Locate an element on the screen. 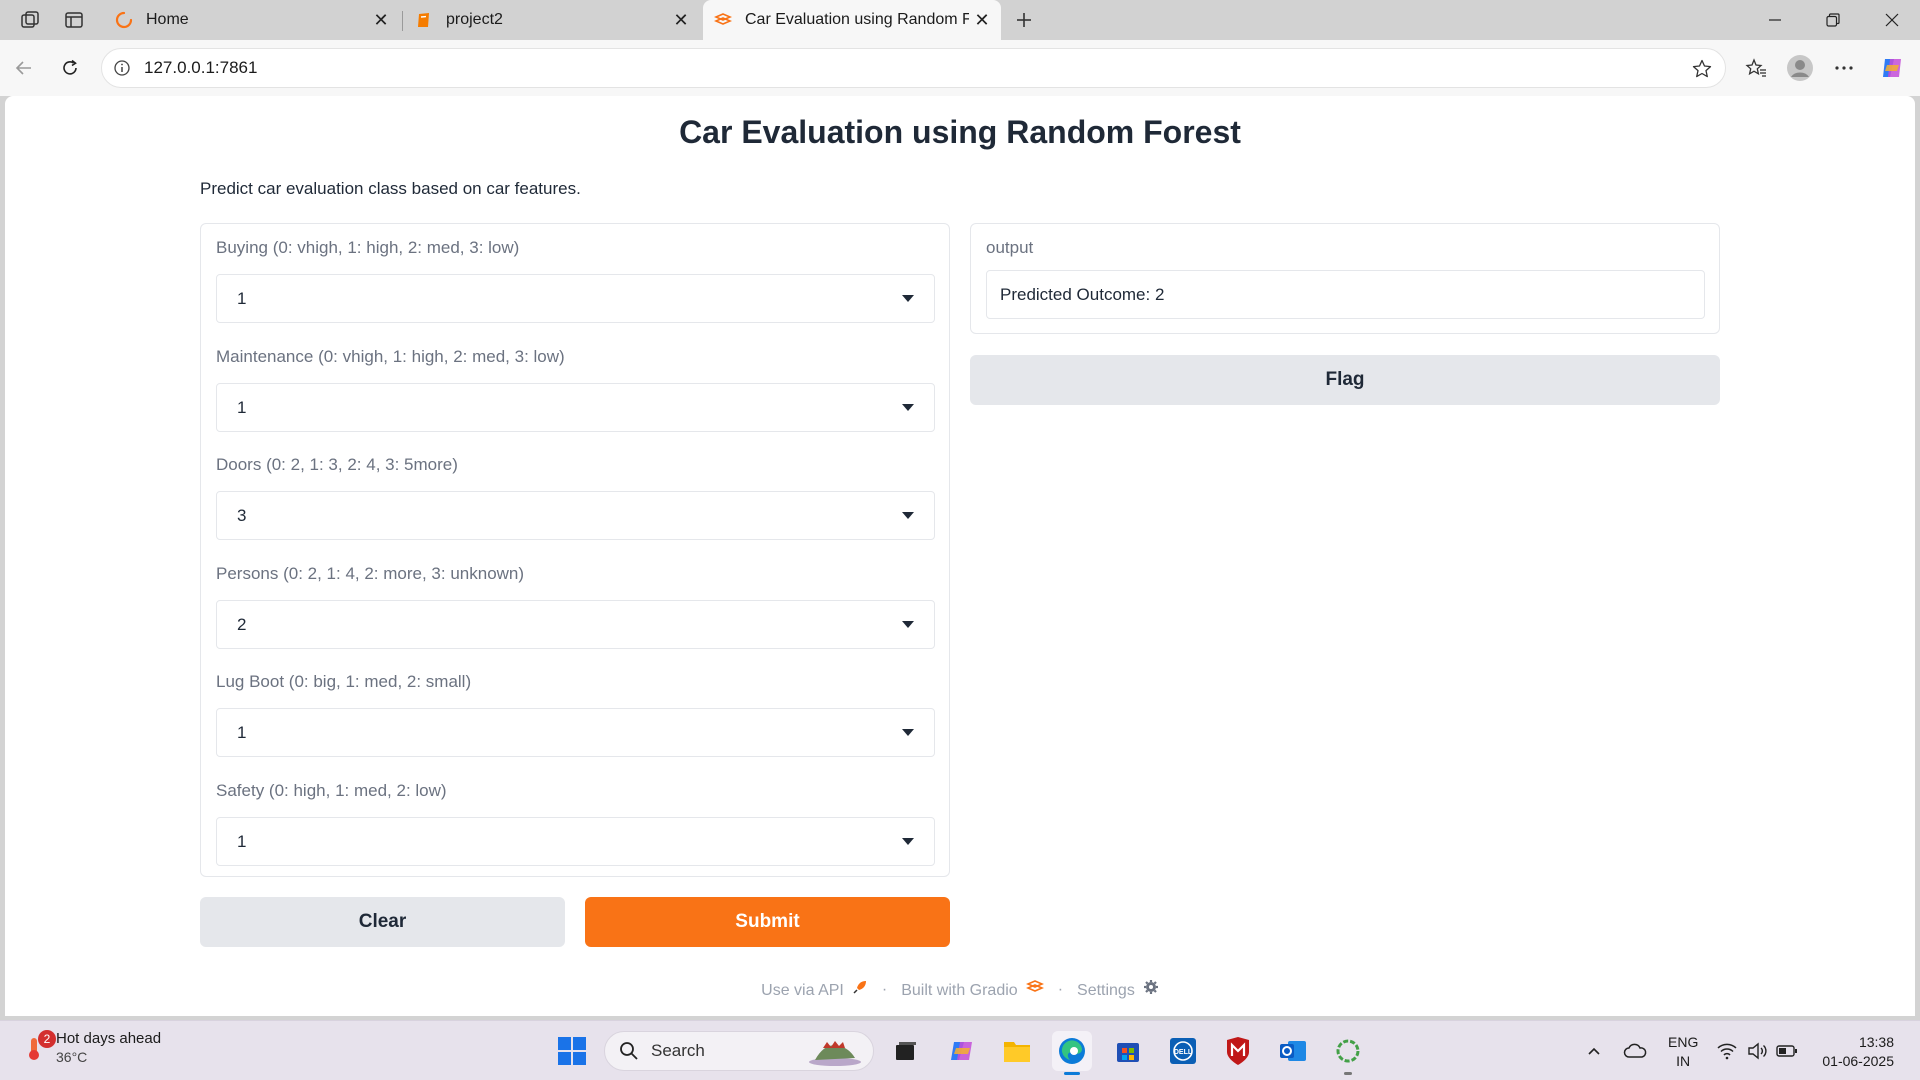 This screenshot has width=1920, height=1080. chevron-up-icon is located at coordinates (1594, 1051).